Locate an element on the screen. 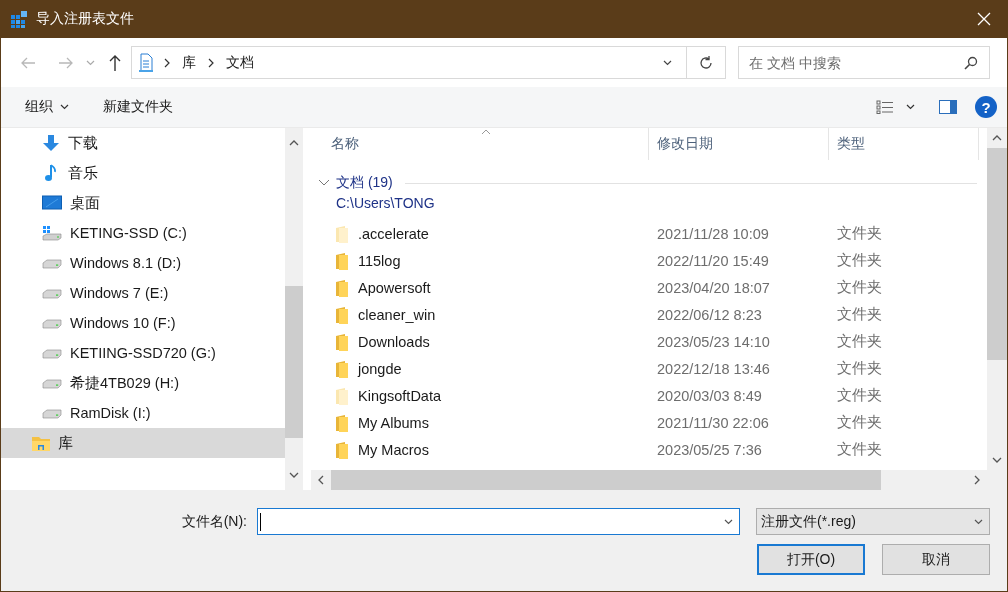 The height and width of the screenshot is (592, 1008). column-header: 修改日期 is located at coordinates (739, 144).